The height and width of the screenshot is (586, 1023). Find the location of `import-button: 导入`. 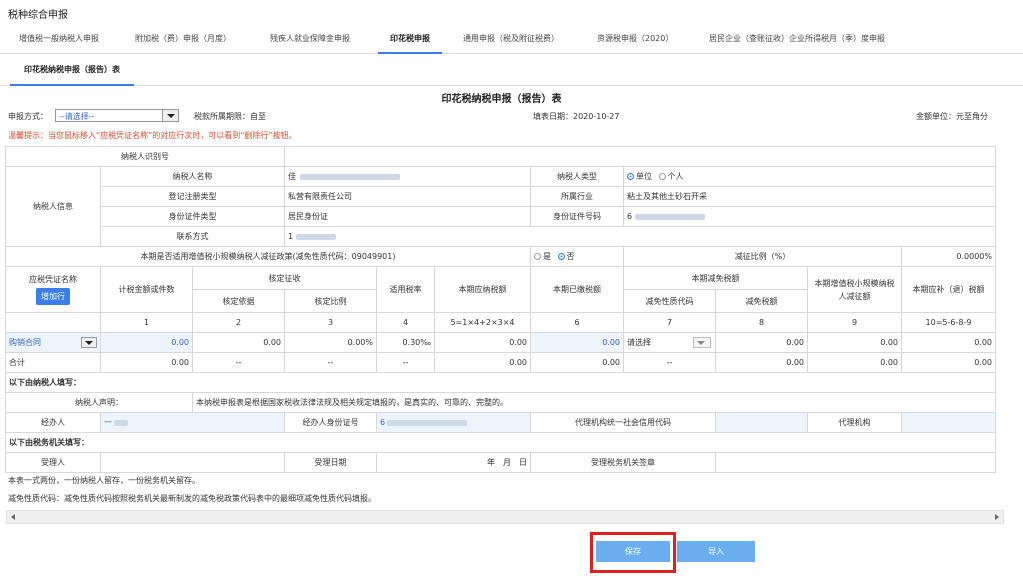

import-button: 导入 is located at coordinates (716, 551).